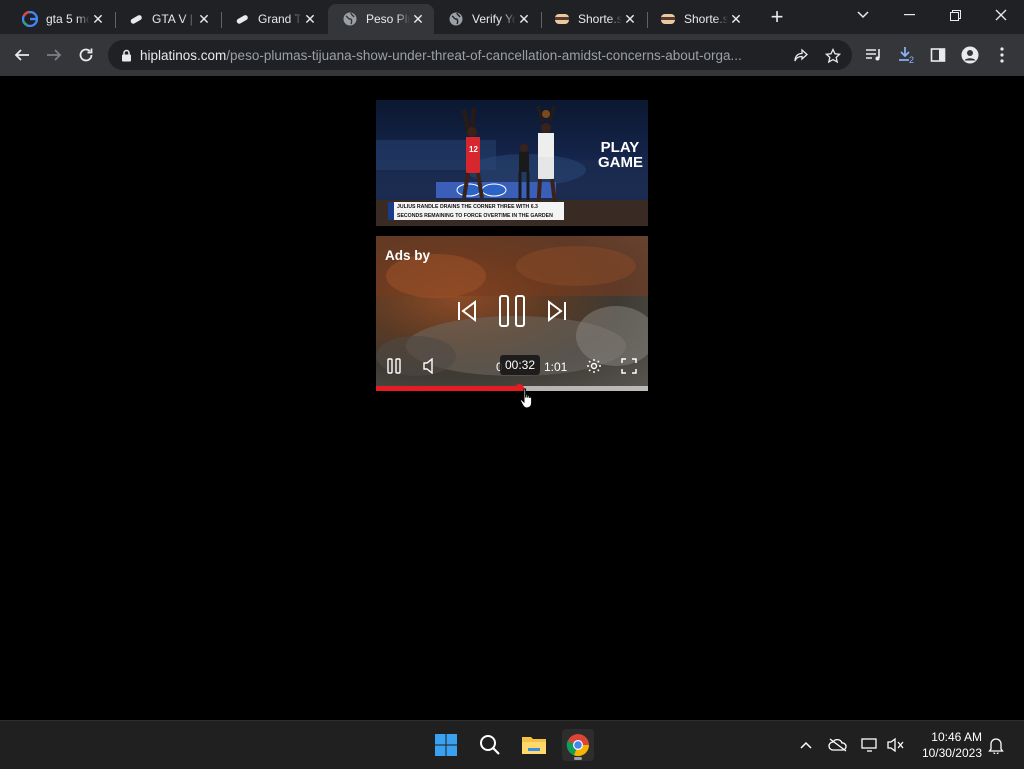  I want to click on ads-by-label: Ads by, so click(408, 255).